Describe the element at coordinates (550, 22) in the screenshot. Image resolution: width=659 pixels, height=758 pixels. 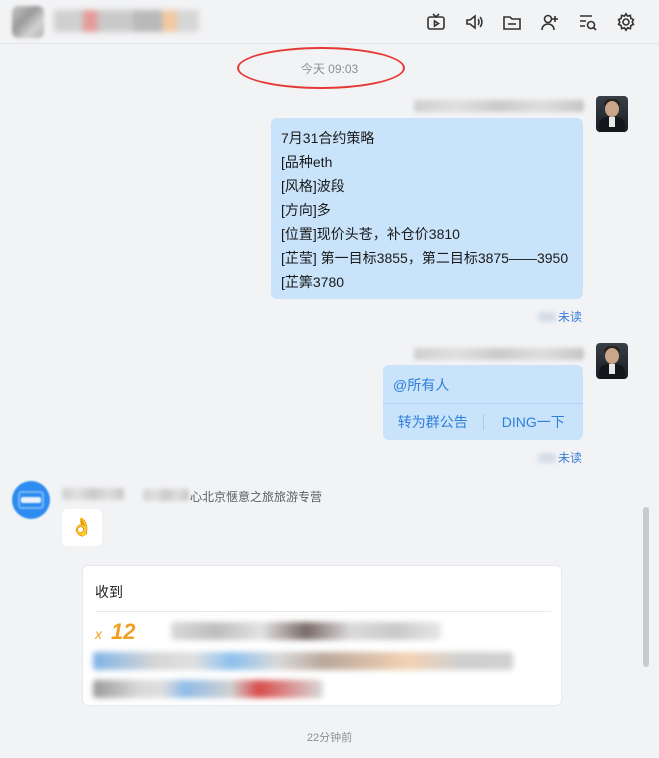
I see `add-user-icon` at that location.